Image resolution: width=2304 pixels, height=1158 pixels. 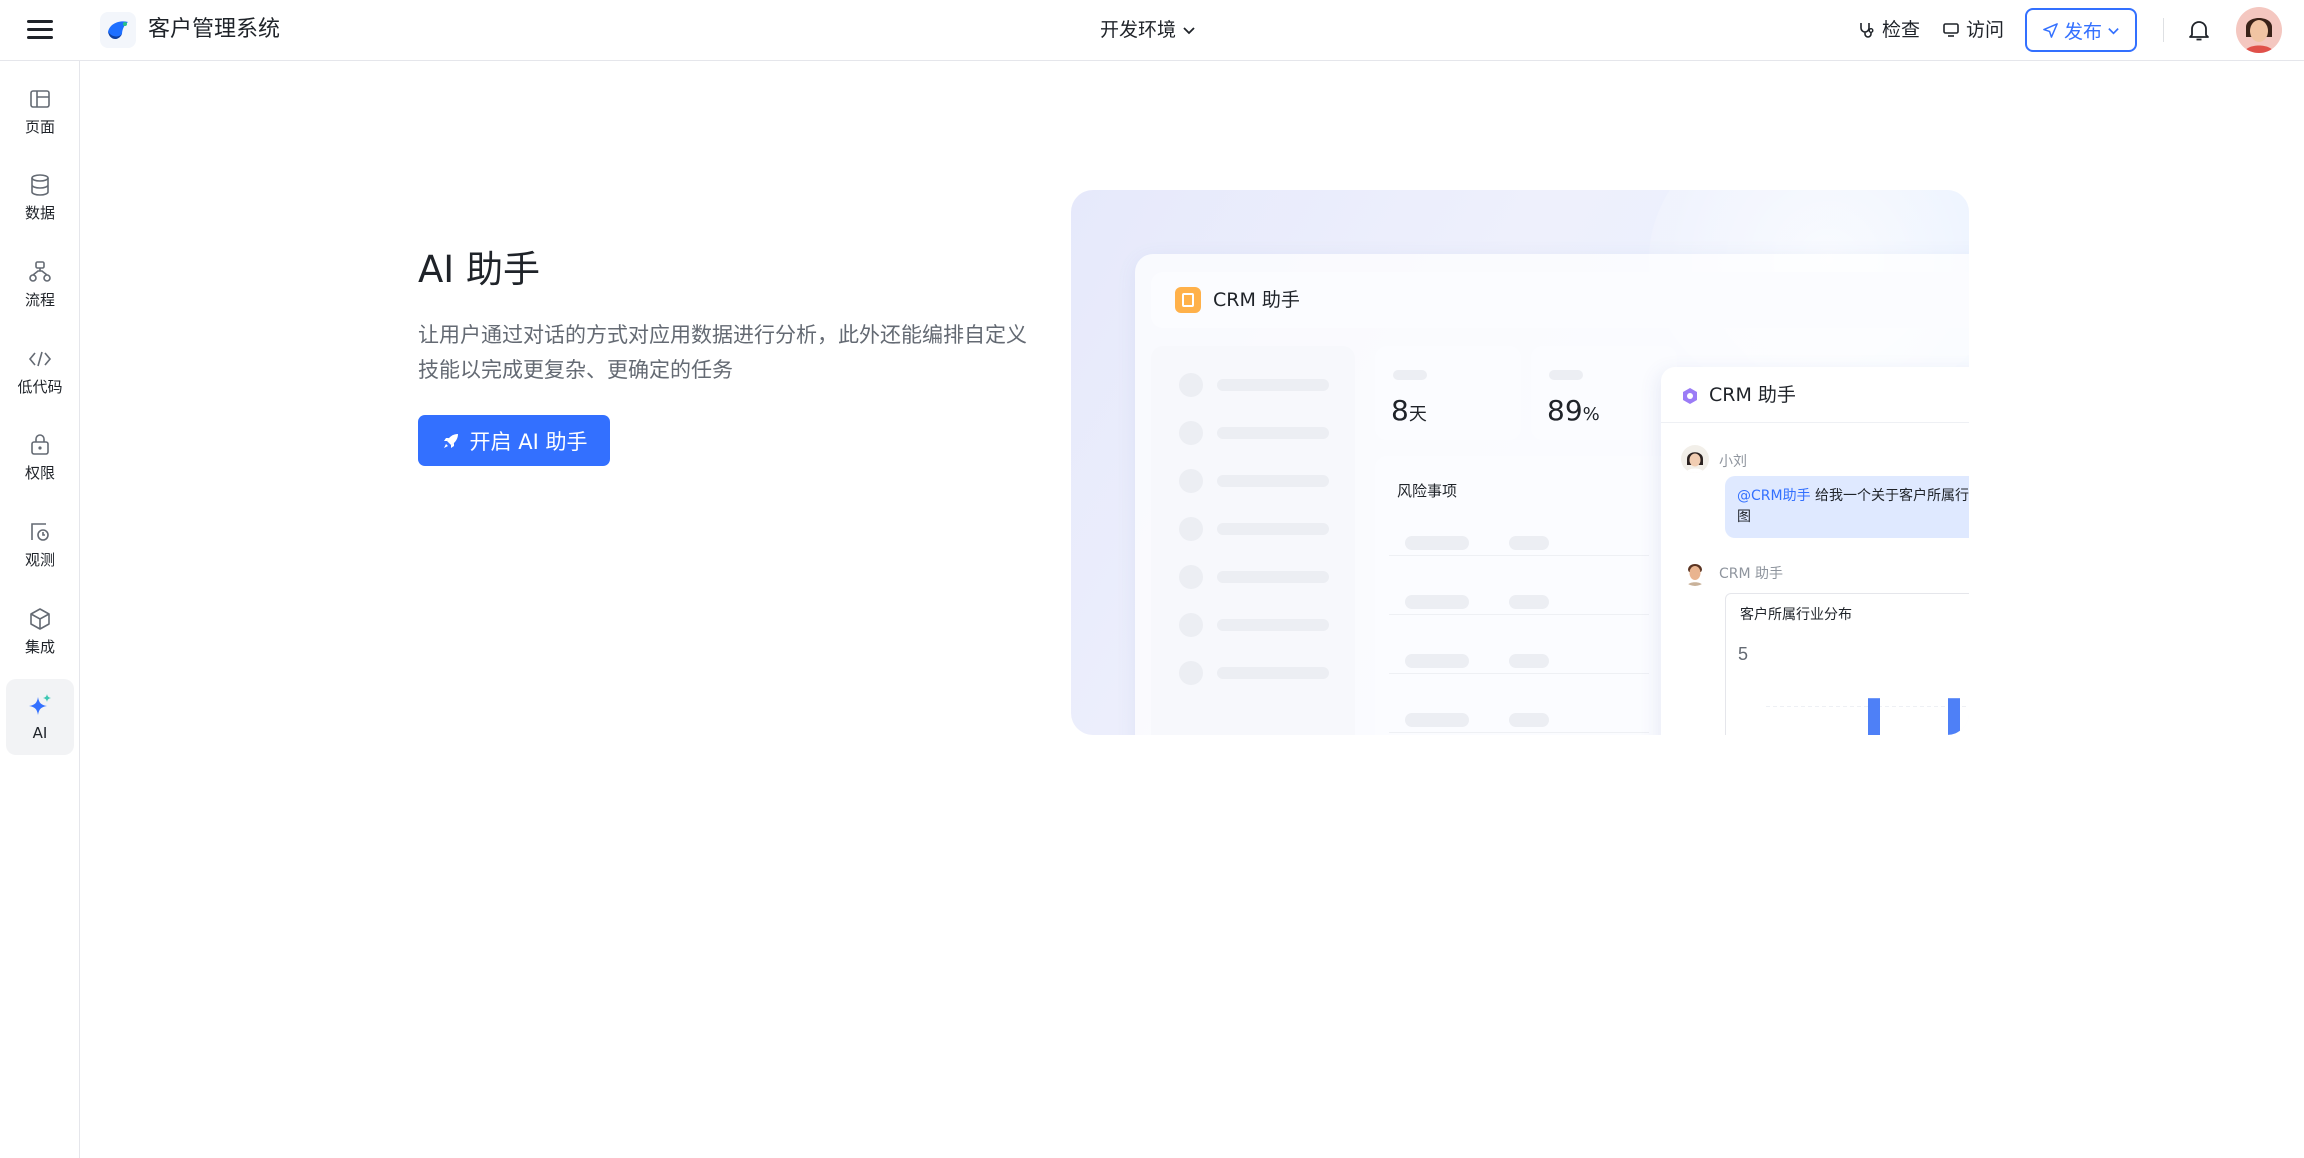 What do you see at coordinates (1733, 462) in the screenshot?
I see `user-name: 小刘` at bounding box center [1733, 462].